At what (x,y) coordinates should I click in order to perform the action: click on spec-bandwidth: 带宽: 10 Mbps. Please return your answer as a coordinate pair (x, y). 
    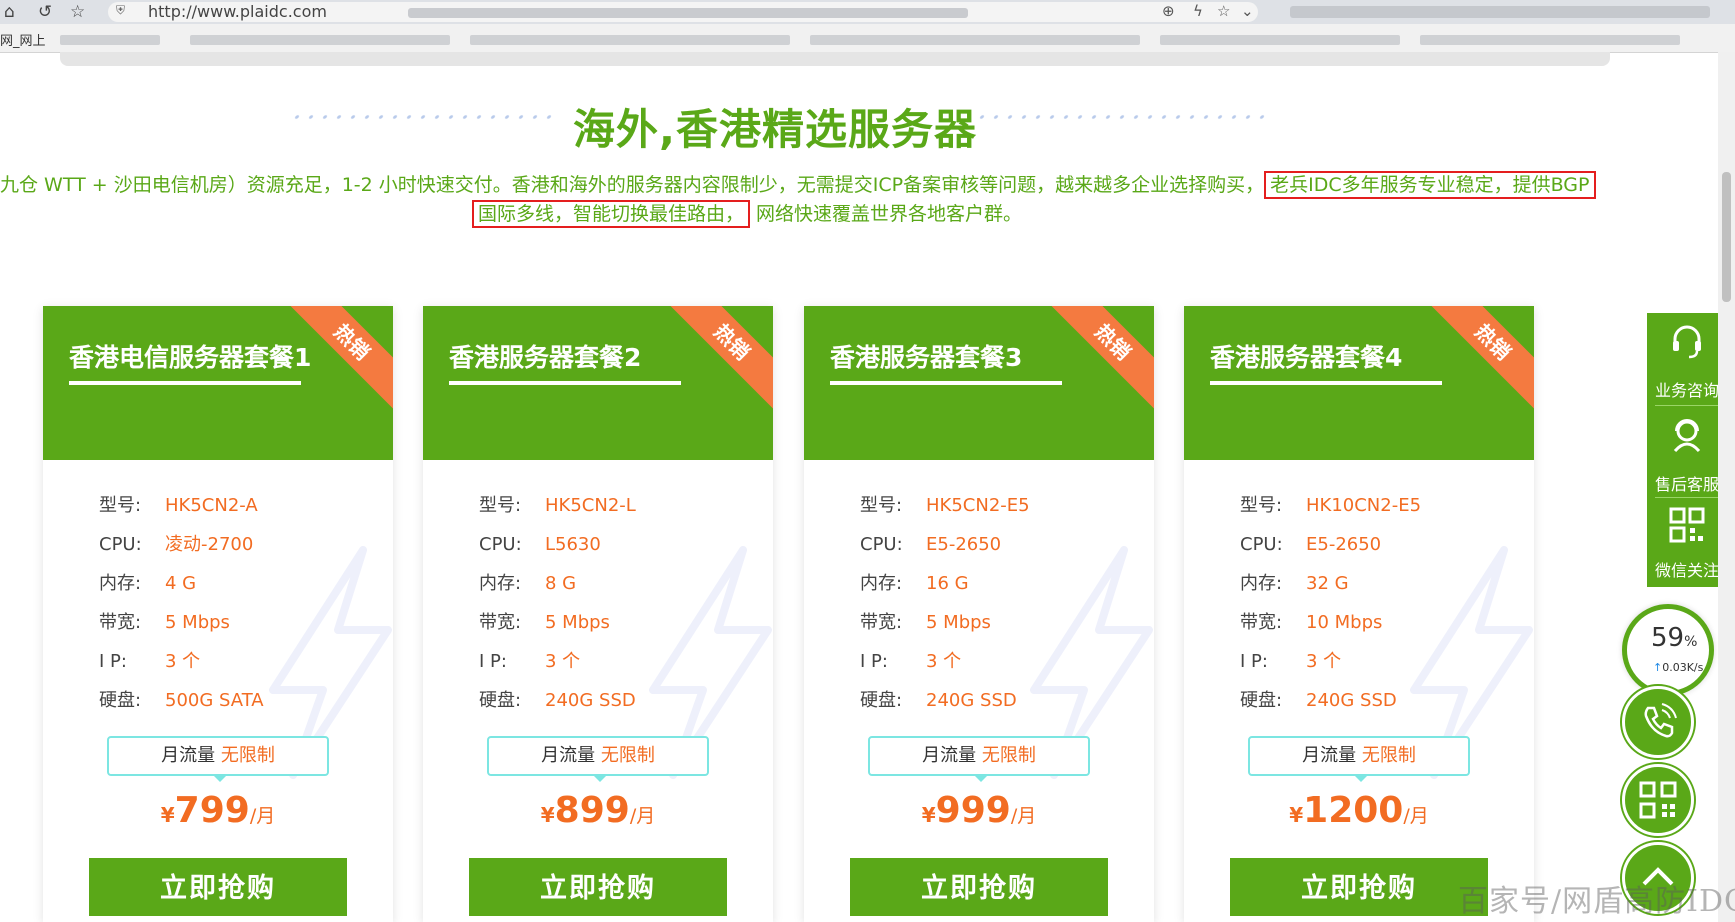
    Looking at the image, I should click on (1311, 623).